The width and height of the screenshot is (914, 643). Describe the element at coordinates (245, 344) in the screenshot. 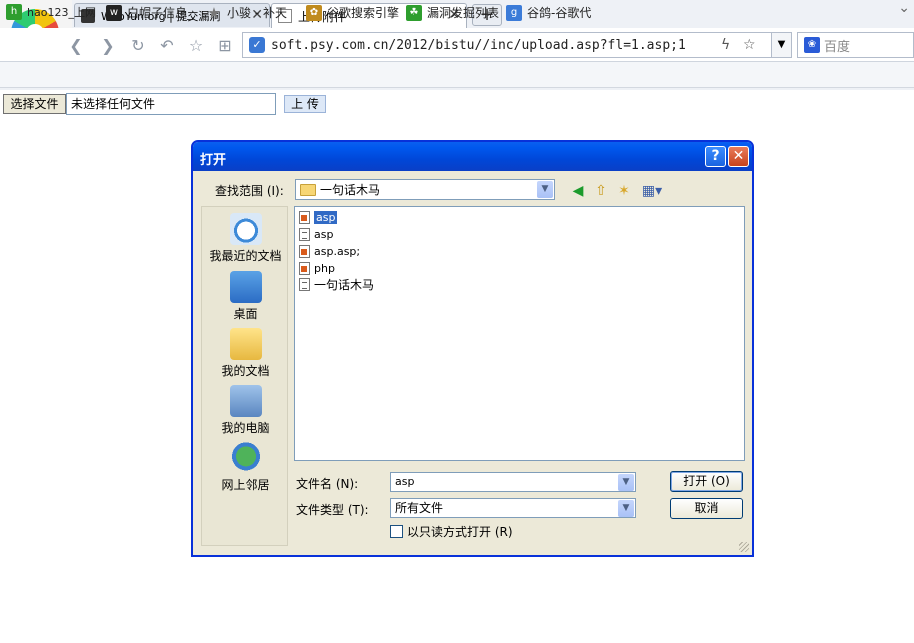

I see `my-documents-icon` at that location.